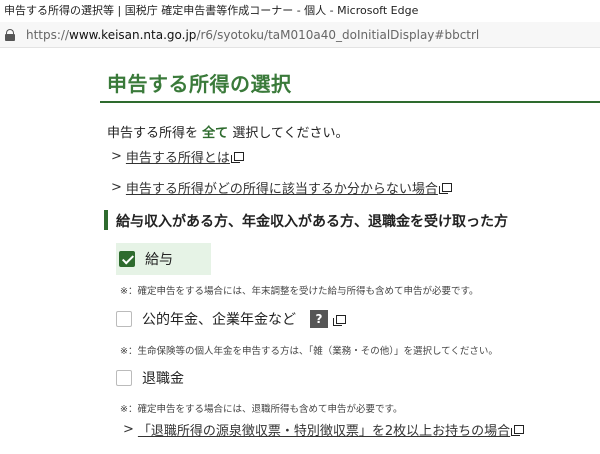  I want to click on option-label: 公的年金、企業年金など, so click(219, 320).